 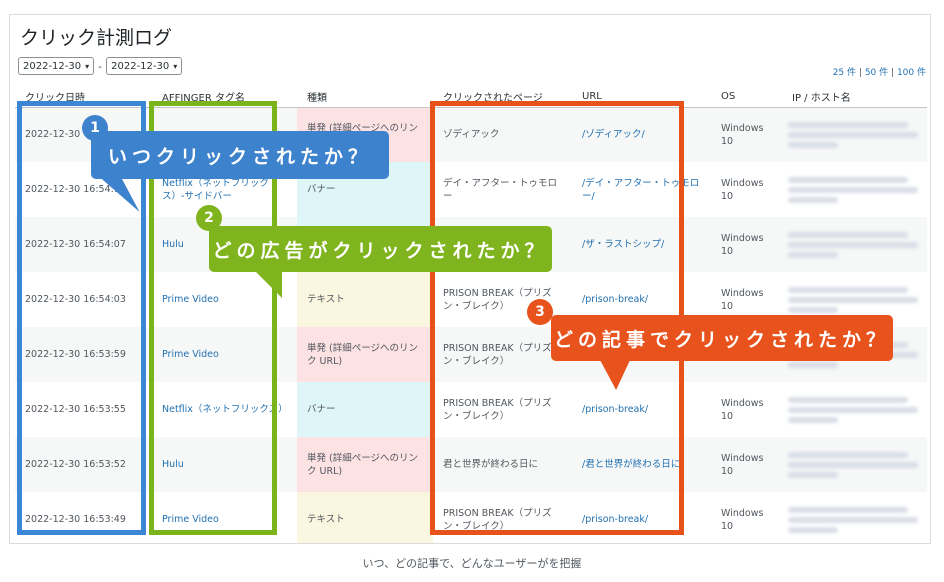 I want to click on per-page-50: 50 件, so click(x=876, y=73).